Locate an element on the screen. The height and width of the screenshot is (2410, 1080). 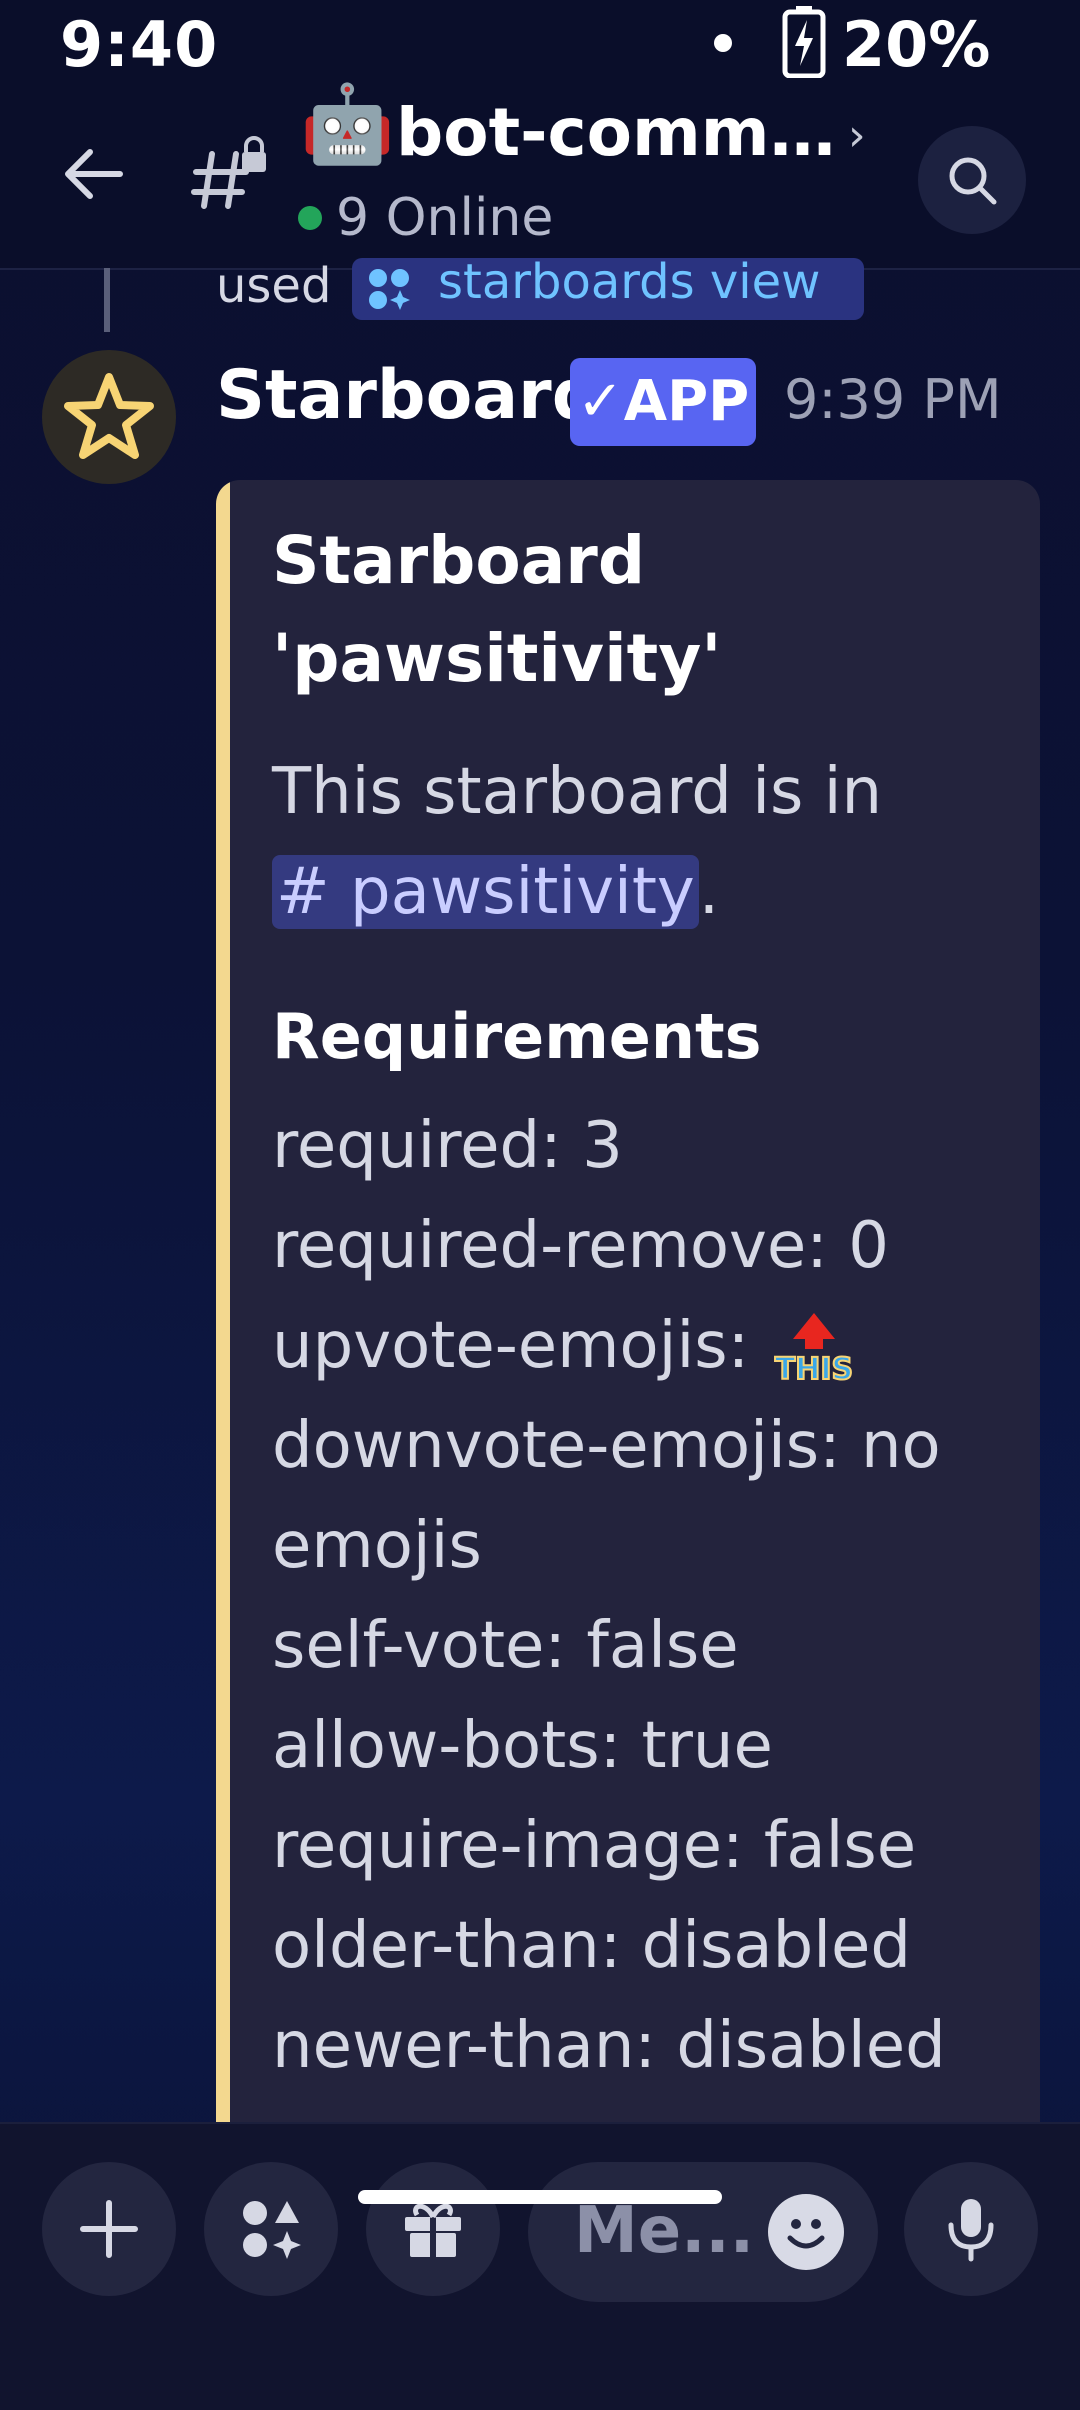
app-badge: ✓APP is located at coordinates (663, 402).